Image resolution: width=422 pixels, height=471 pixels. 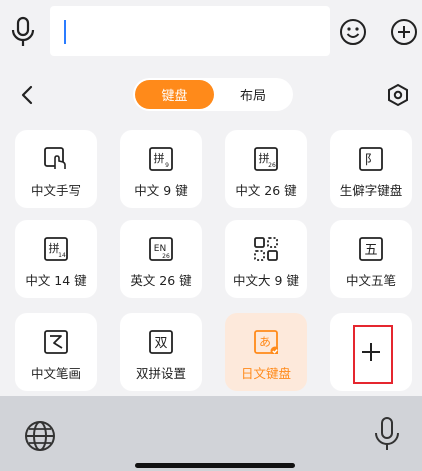 What do you see at coordinates (265, 373) in the screenshot?
I see `keyboard-option-label: 日文键盘` at bounding box center [265, 373].